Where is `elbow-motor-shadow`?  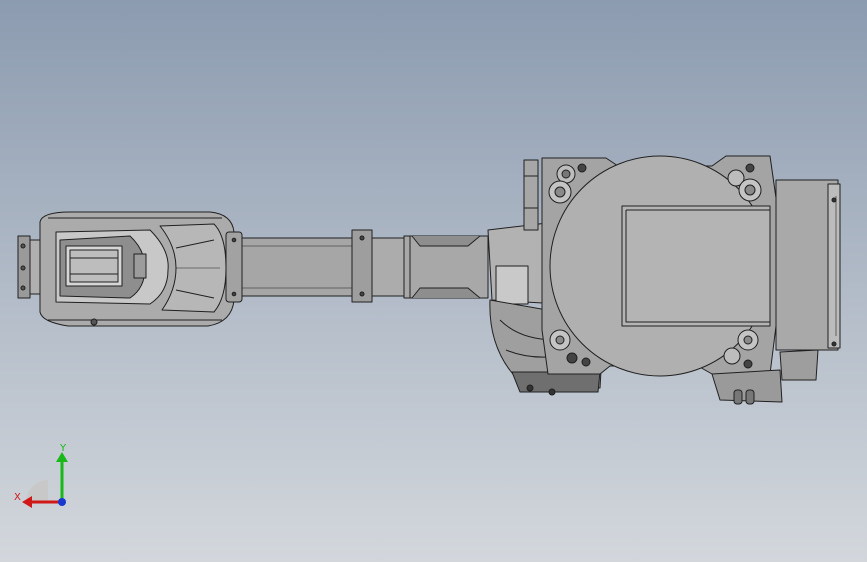 elbow-motor-shadow is located at coordinates (556, 382).